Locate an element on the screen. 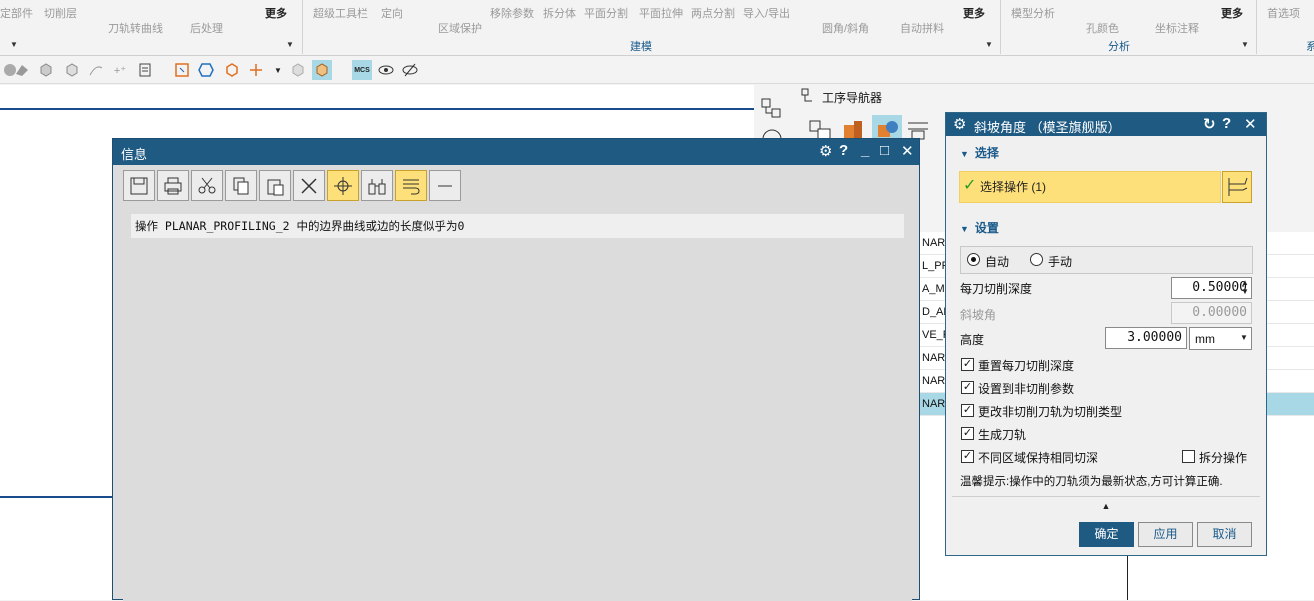 The width and height of the screenshot is (1314, 601). ok-button: 确定 is located at coordinates (1106, 534).